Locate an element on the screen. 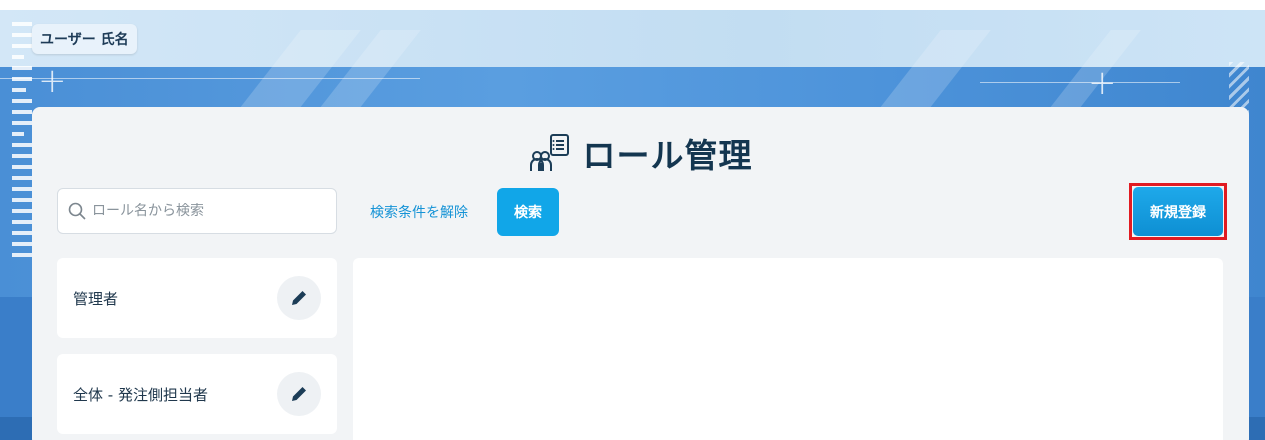  role-label: 管理者 is located at coordinates (96, 298).